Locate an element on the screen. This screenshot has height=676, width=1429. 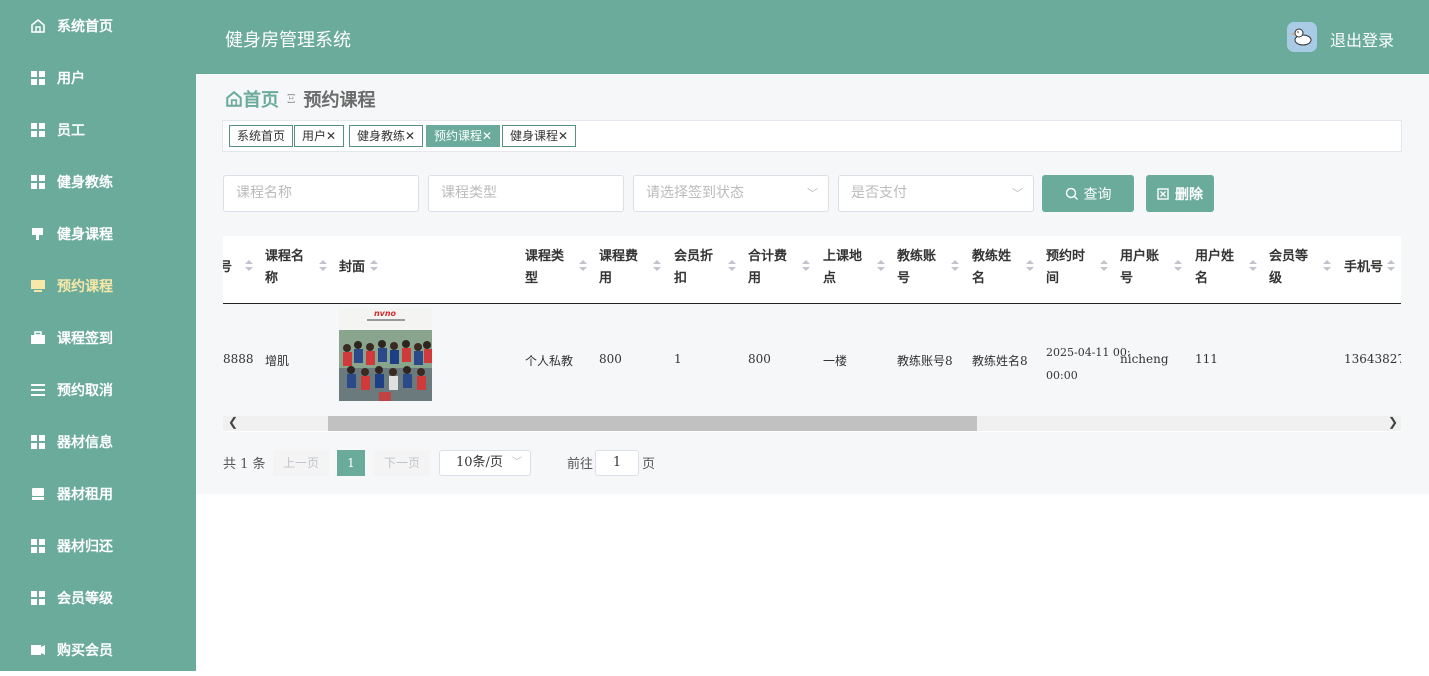
scroll-left-icon: ❮ is located at coordinates (233, 422).